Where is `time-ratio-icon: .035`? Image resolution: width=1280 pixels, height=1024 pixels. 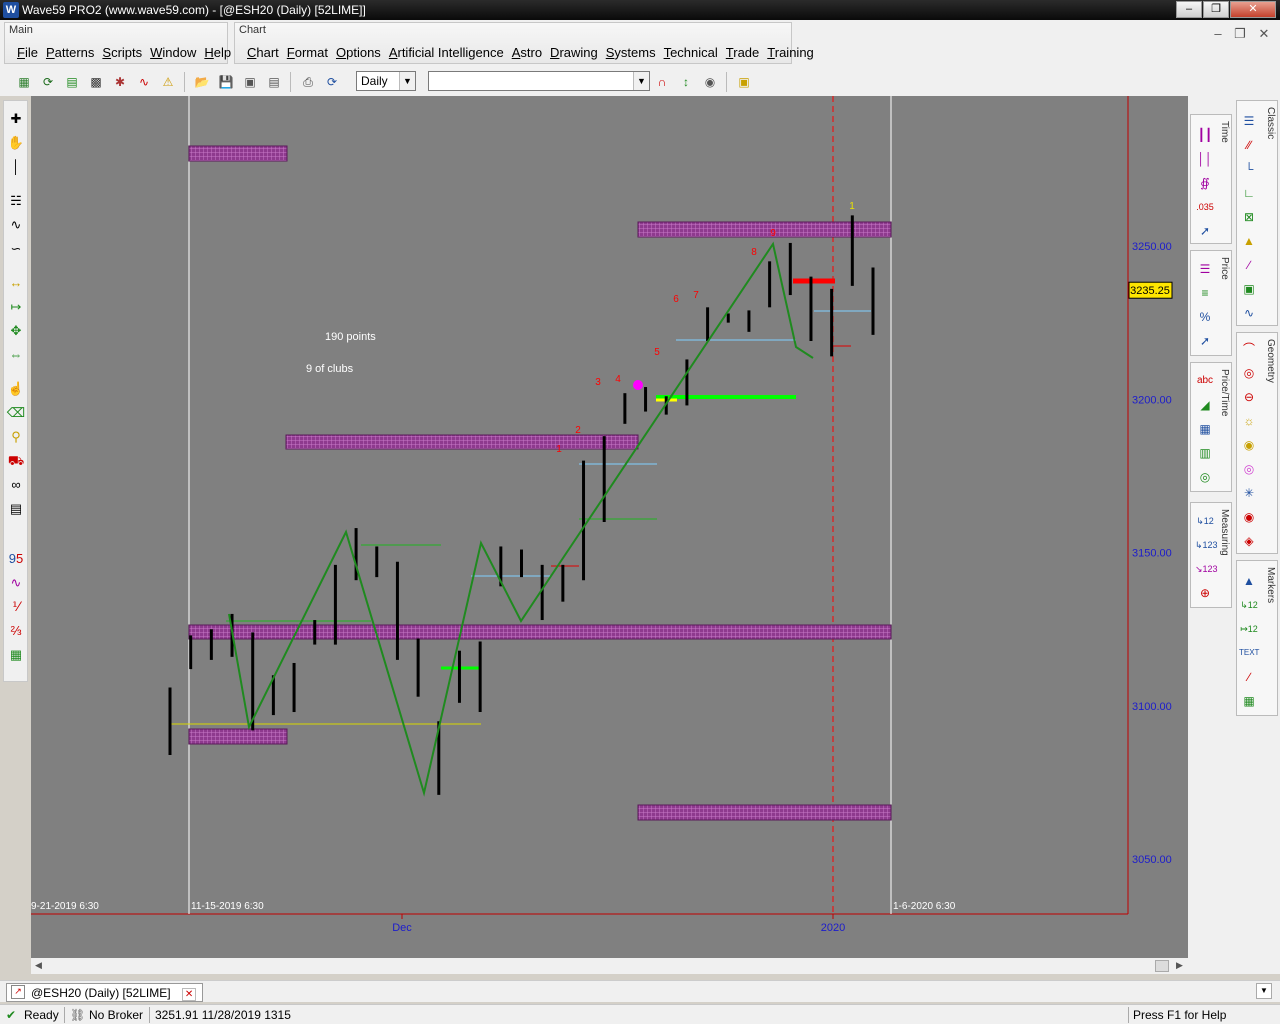 time-ratio-icon: .035 is located at coordinates (1205, 207).